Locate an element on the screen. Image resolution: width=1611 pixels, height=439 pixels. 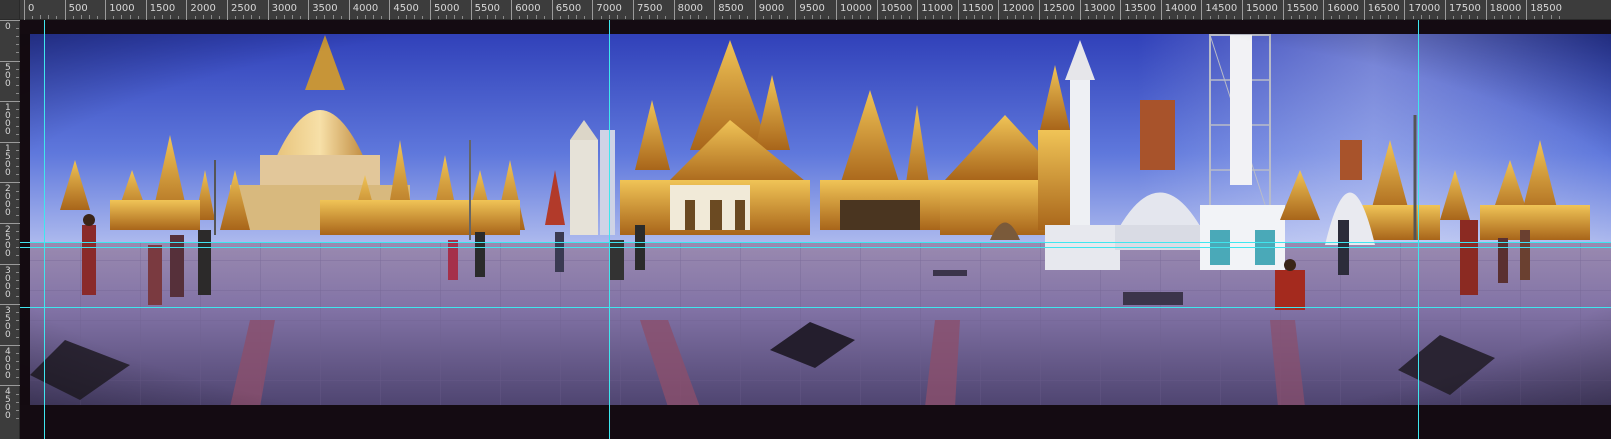
ruler-tick-label: 3500 is located at coordinates (325, 8).